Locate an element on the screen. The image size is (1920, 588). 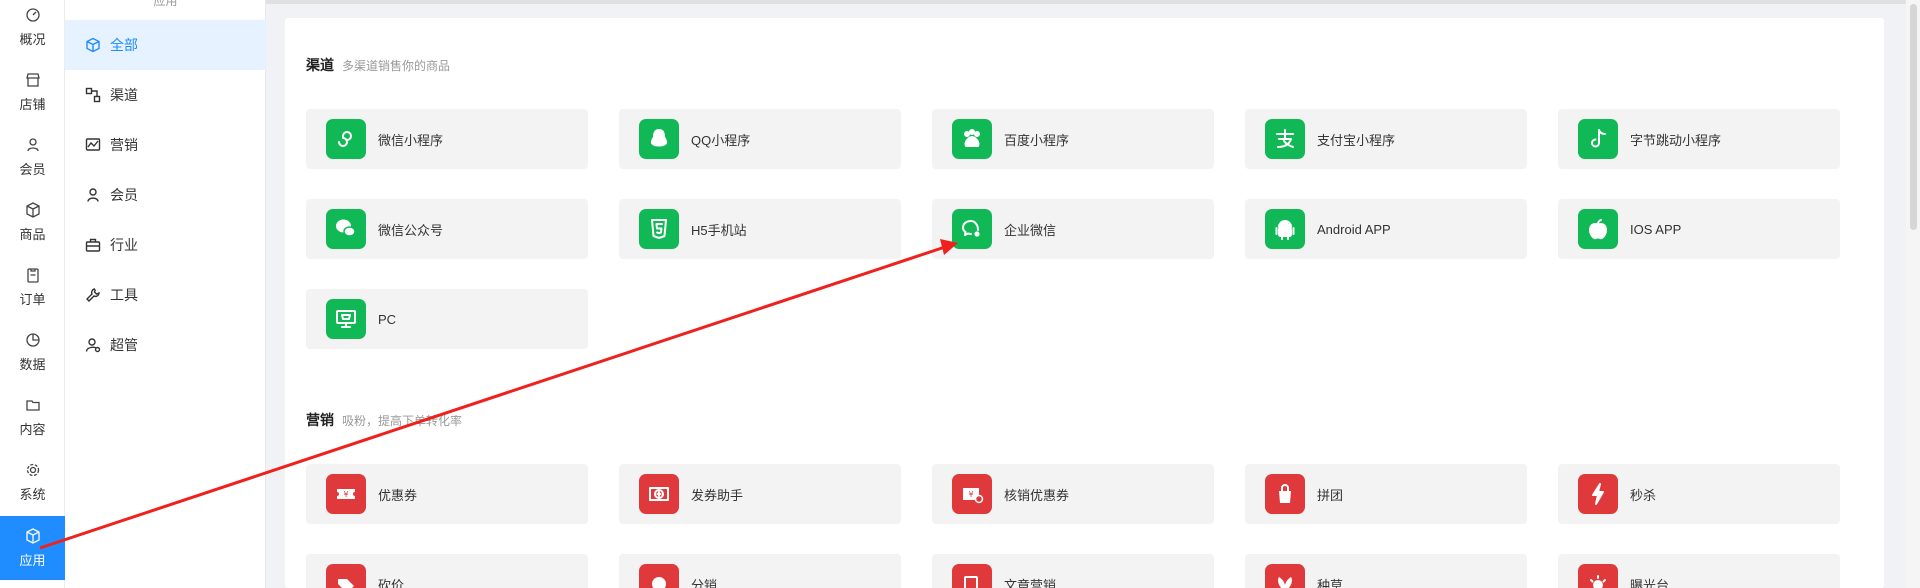
rail-item-system: 系统 is located at coordinates (32, 482).